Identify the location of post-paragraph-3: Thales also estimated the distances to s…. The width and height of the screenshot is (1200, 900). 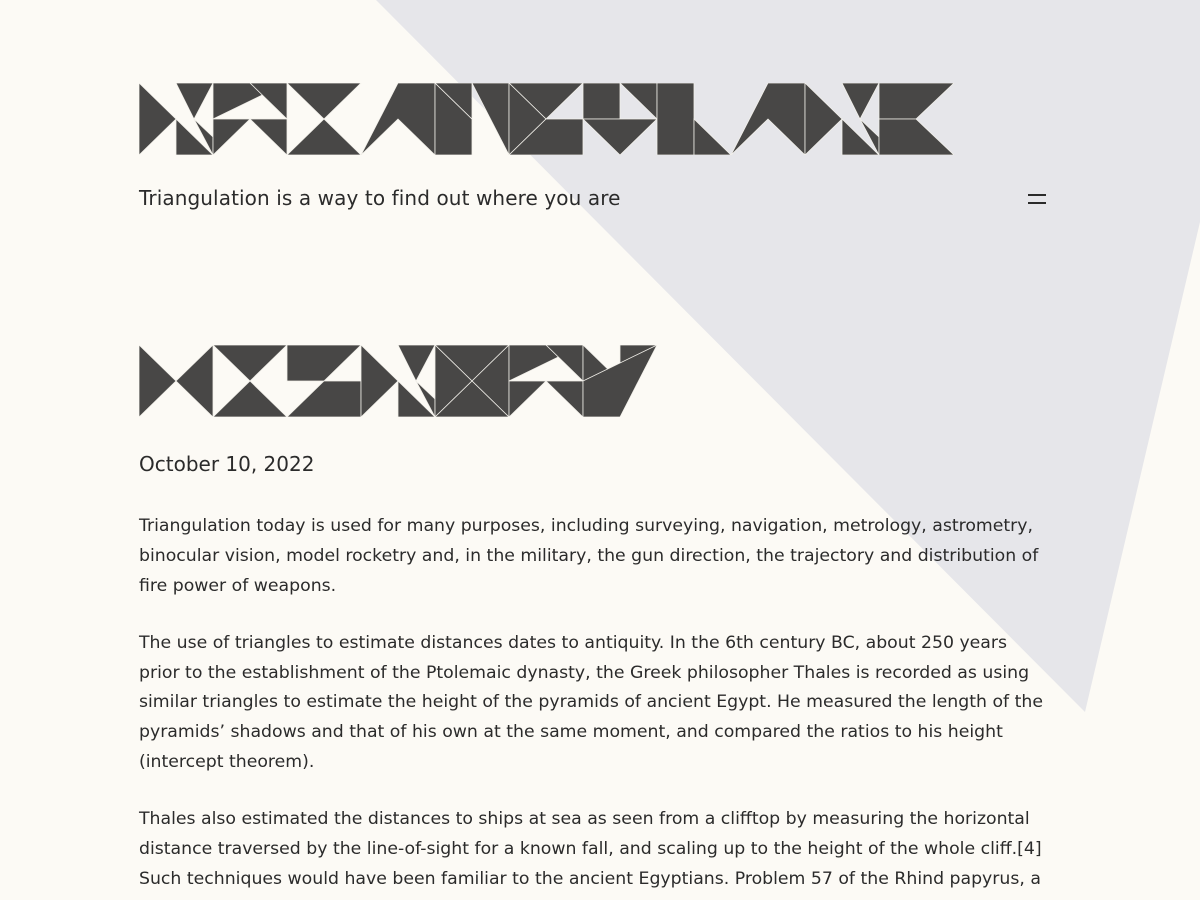
(590, 849).